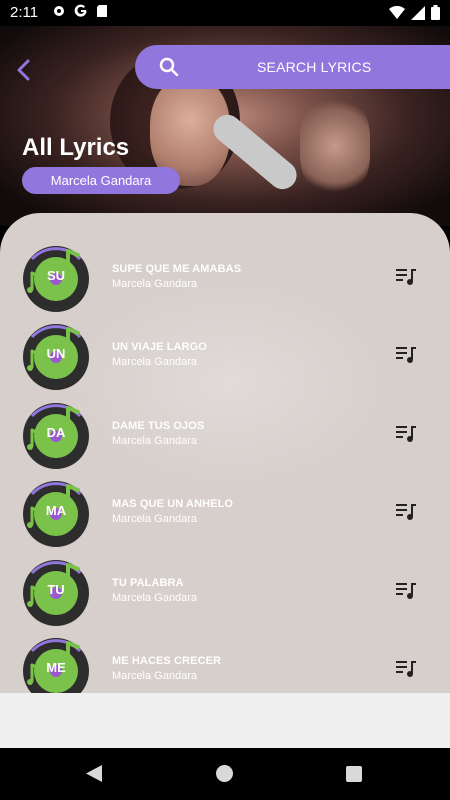 Image resolution: width=450 pixels, height=800 pixels. Describe the element at coordinates (418, 12) in the screenshot. I see `signal-icon` at that location.